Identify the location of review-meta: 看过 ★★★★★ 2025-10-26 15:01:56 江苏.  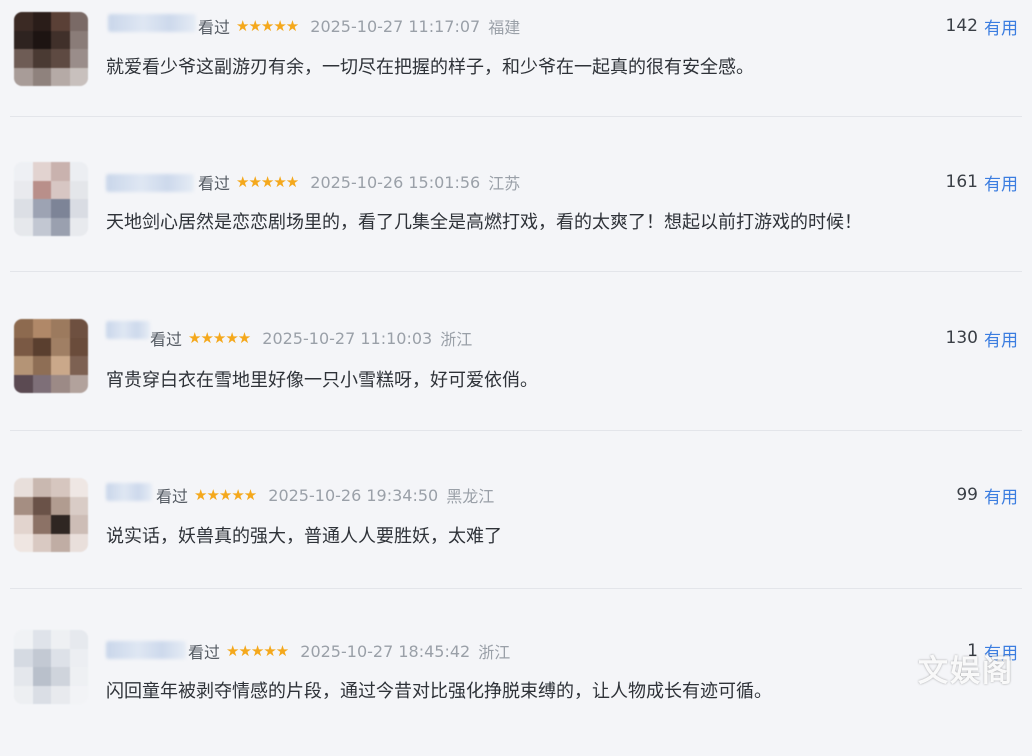
(359, 182).